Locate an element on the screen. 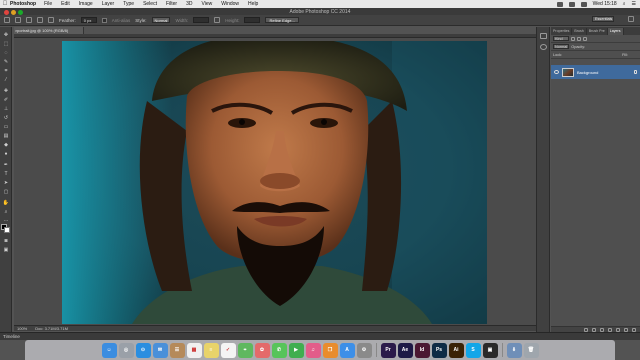 This screenshot has height=360, width=640. menu-edit: Edit is located at coordinates (65, 4).